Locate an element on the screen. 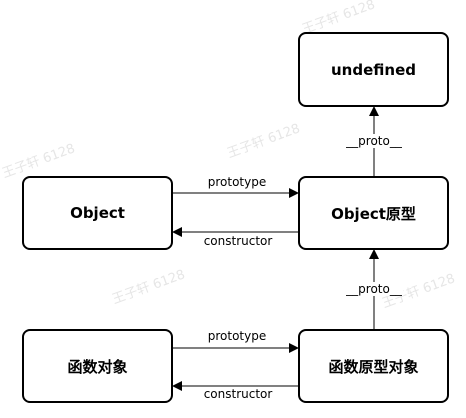  node-object: Object is located at coordinates (97, 213).